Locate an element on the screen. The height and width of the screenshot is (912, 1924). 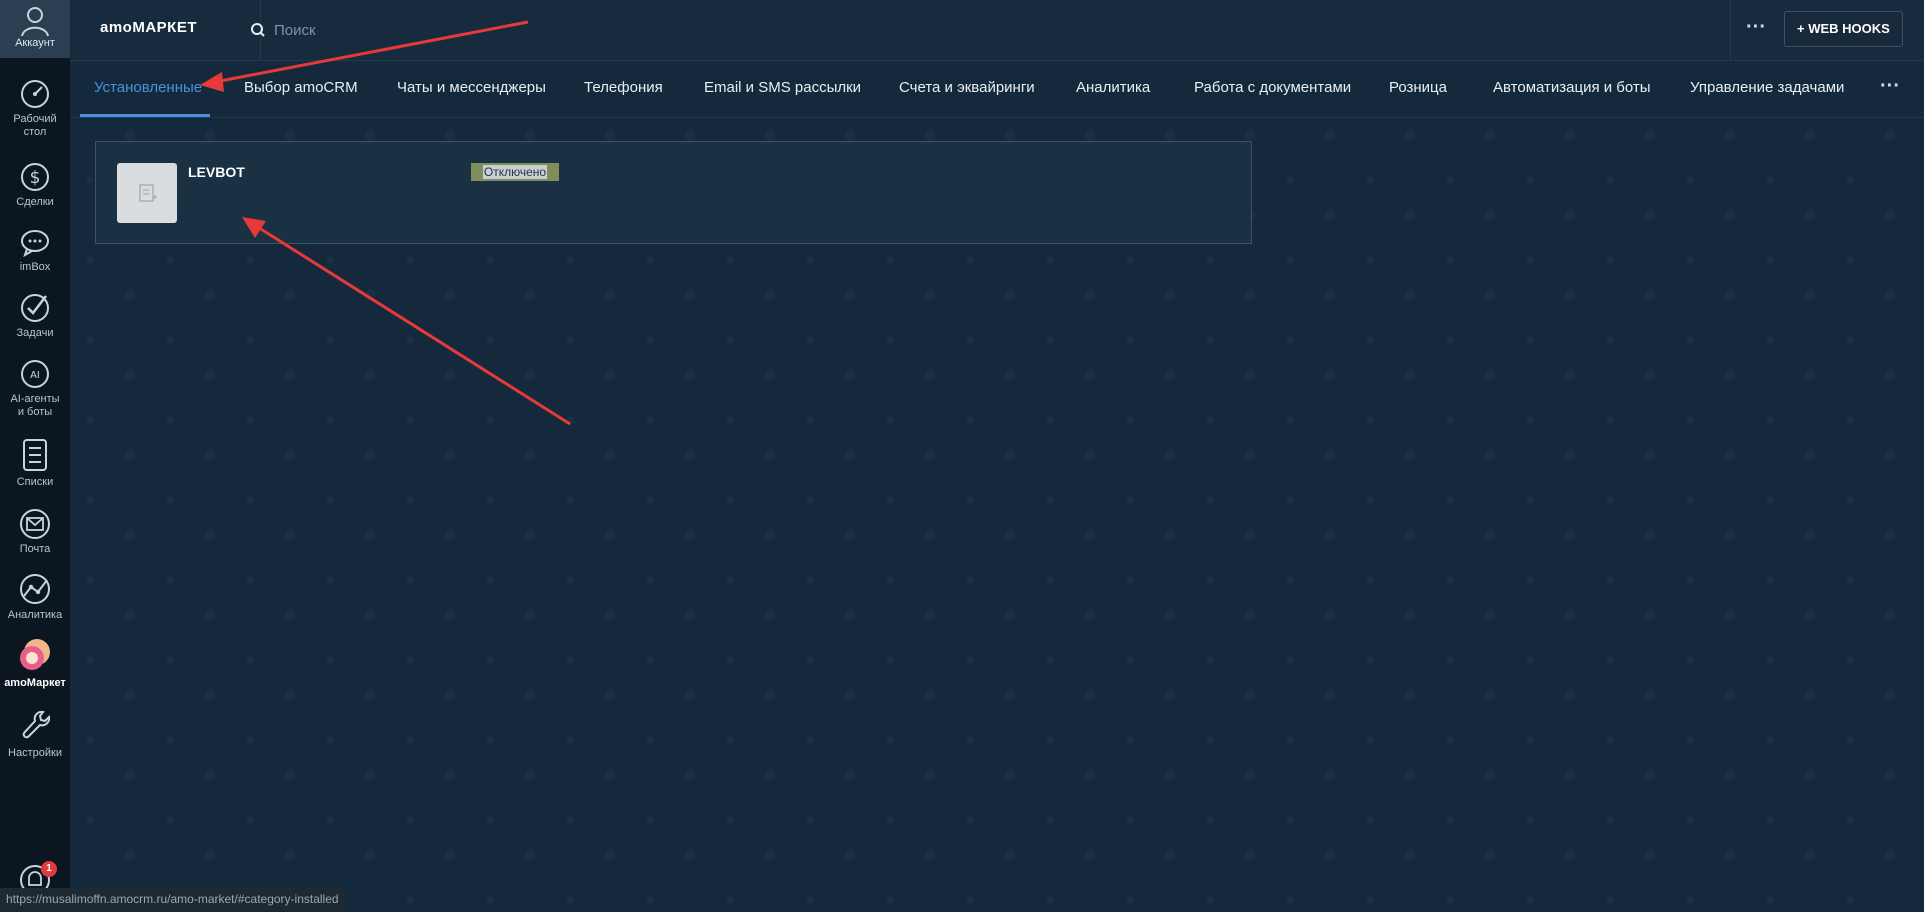
status-badge-text: Отключено is located at coordinates (515, 172).